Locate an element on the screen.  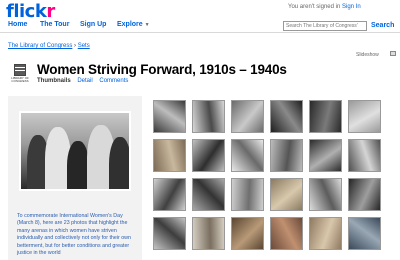
owner-logo-text: LIBRARY OF CONGRESS is located at coordinates (20, 79).